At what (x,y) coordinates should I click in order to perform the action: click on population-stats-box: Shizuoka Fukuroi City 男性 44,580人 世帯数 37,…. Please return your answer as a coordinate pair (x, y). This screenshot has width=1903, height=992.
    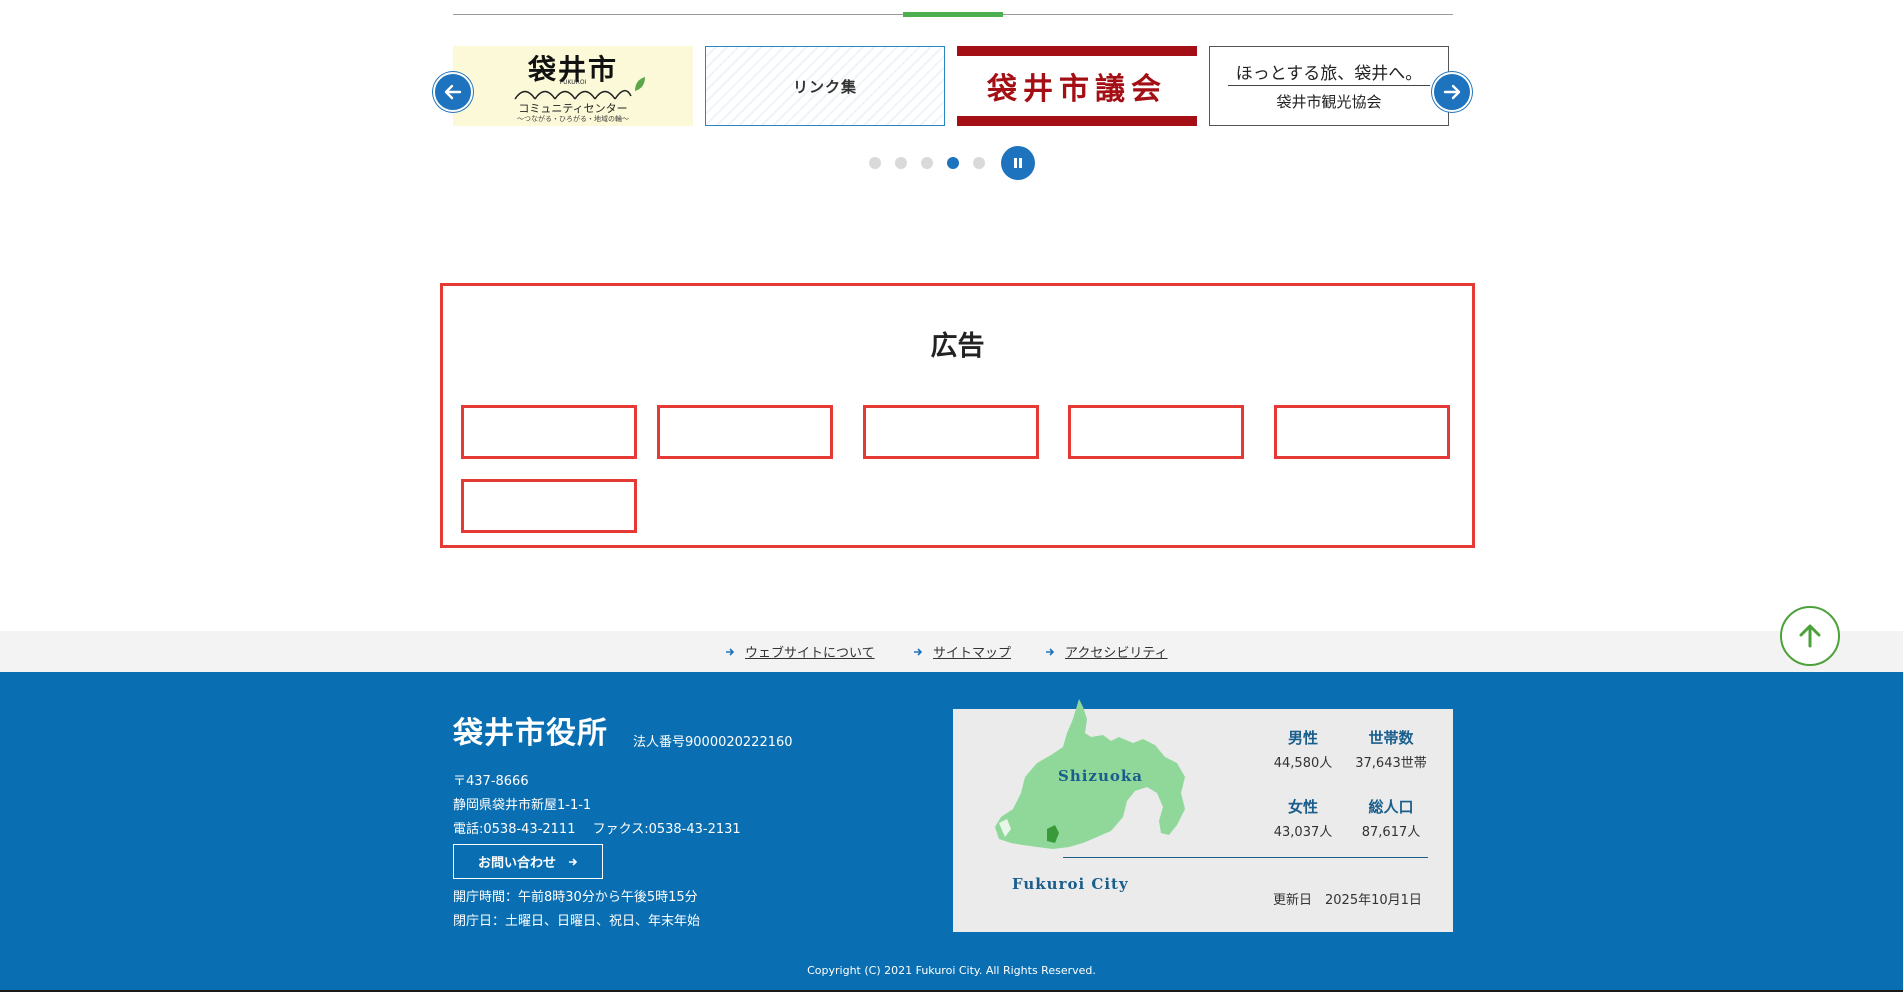
    Looking at the image, I should click on (1203, 815).